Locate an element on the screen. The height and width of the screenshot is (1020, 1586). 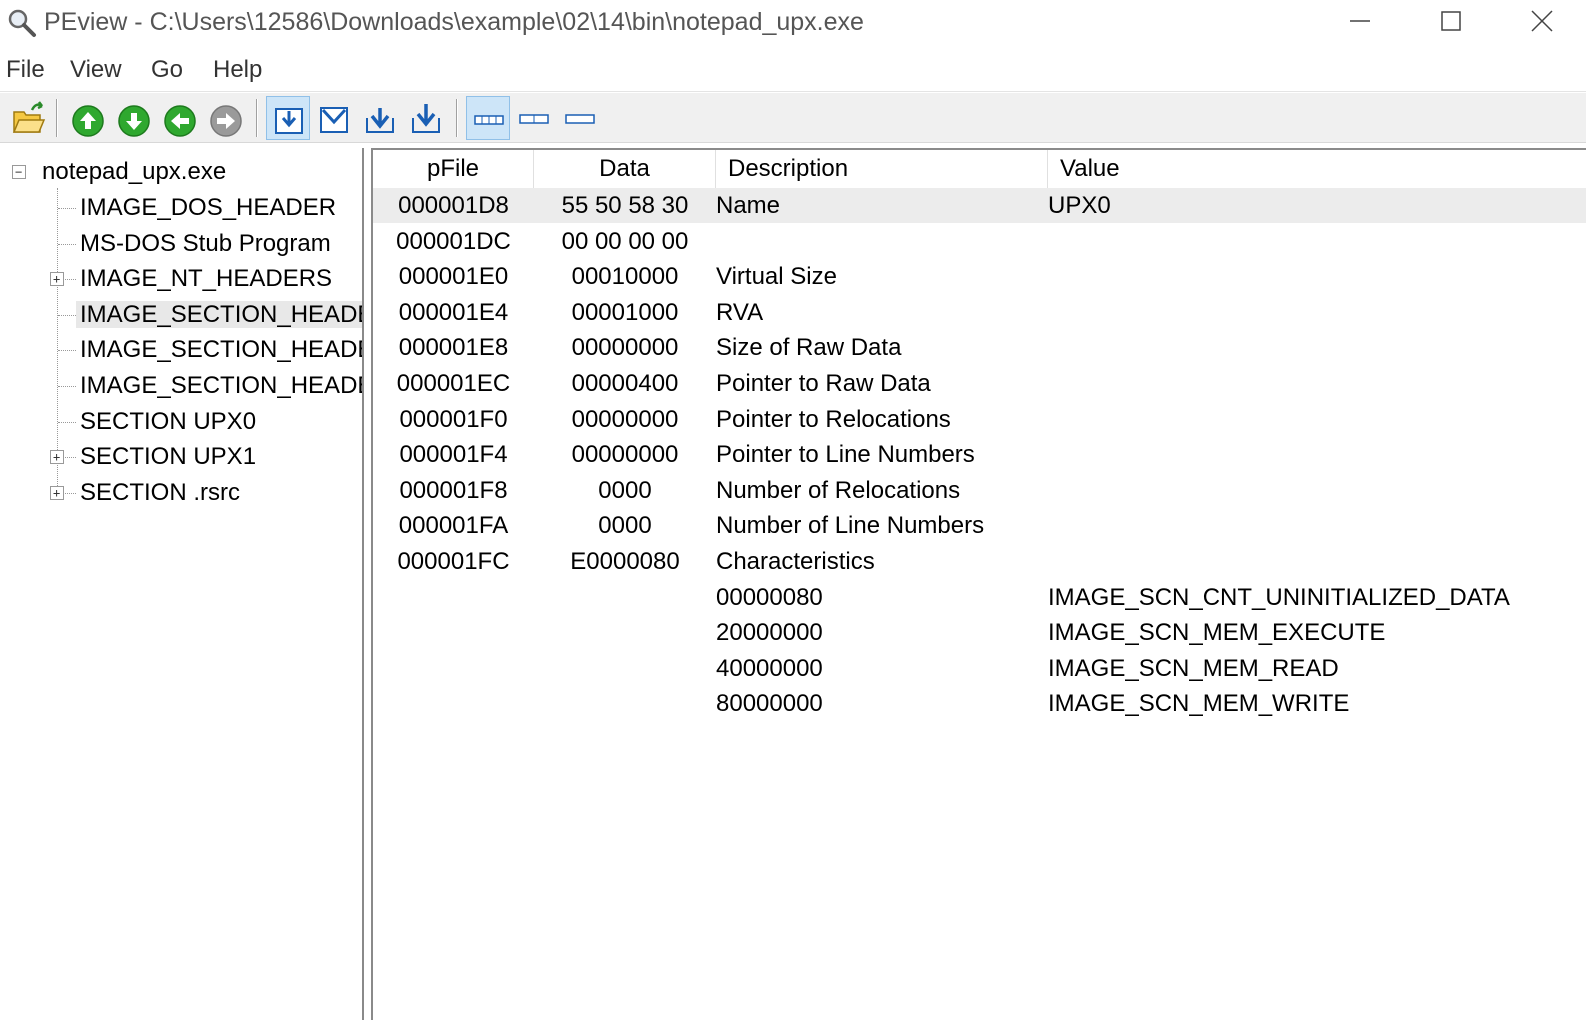
cell-value: IMAGE_SCN_CNT_UNINITIALIZED_DATA is located at coordinates (1279, 597).